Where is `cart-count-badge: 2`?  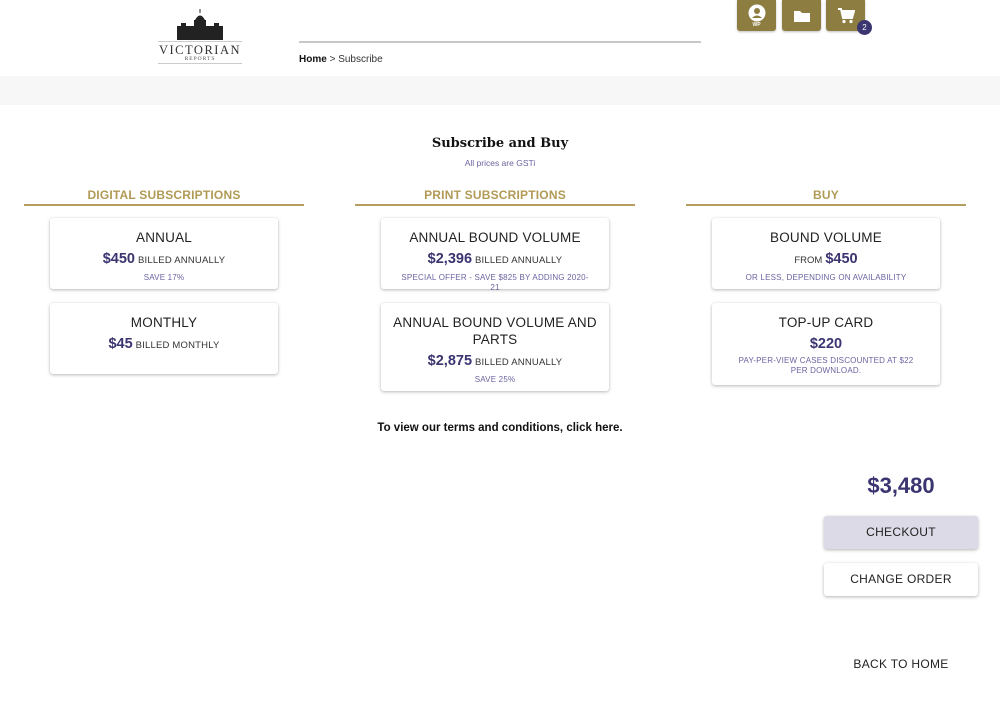
cart-count-badge: 2 is located at coordinates (864, 27).